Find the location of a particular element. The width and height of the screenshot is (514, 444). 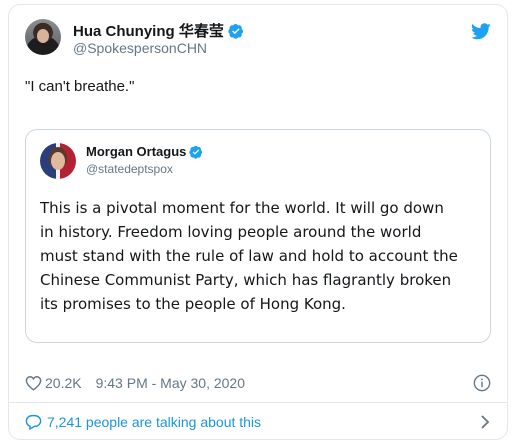

tweet-meta-row: 20.2K 9:43 PM - May 30, 2020 is located at coordinates (258, 383).